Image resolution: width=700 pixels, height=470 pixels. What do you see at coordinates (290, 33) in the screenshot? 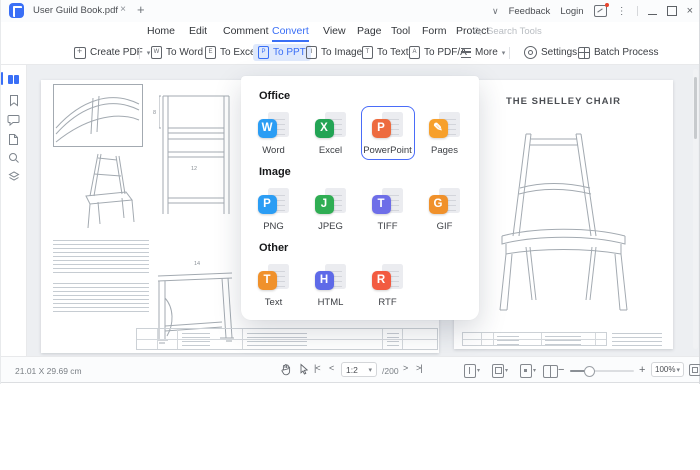
I see `tab-convert: Convert` at bounding box center [290, 33].